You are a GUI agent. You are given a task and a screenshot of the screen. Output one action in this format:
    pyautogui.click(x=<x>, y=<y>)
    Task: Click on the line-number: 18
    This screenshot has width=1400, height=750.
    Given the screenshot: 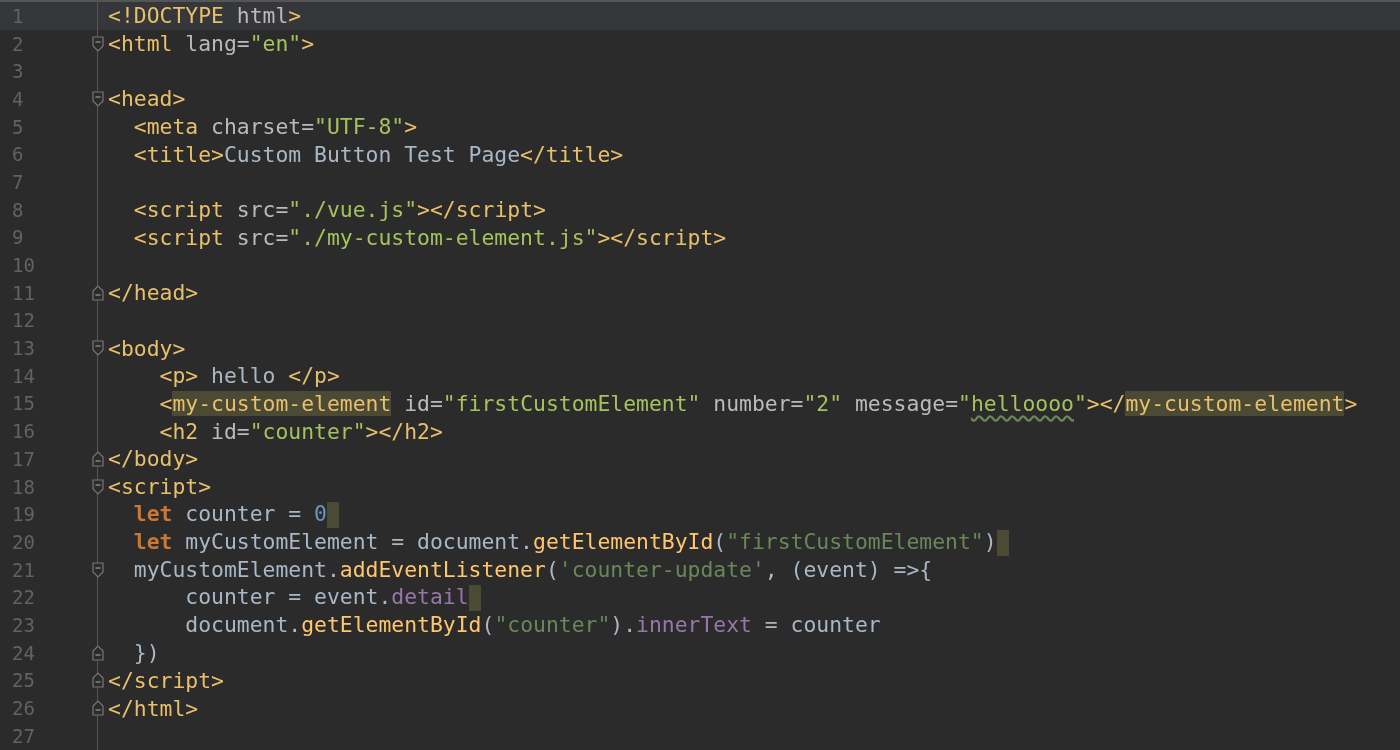 What is the action you would take?
    pyautogui.click(x=23, y=486)
    